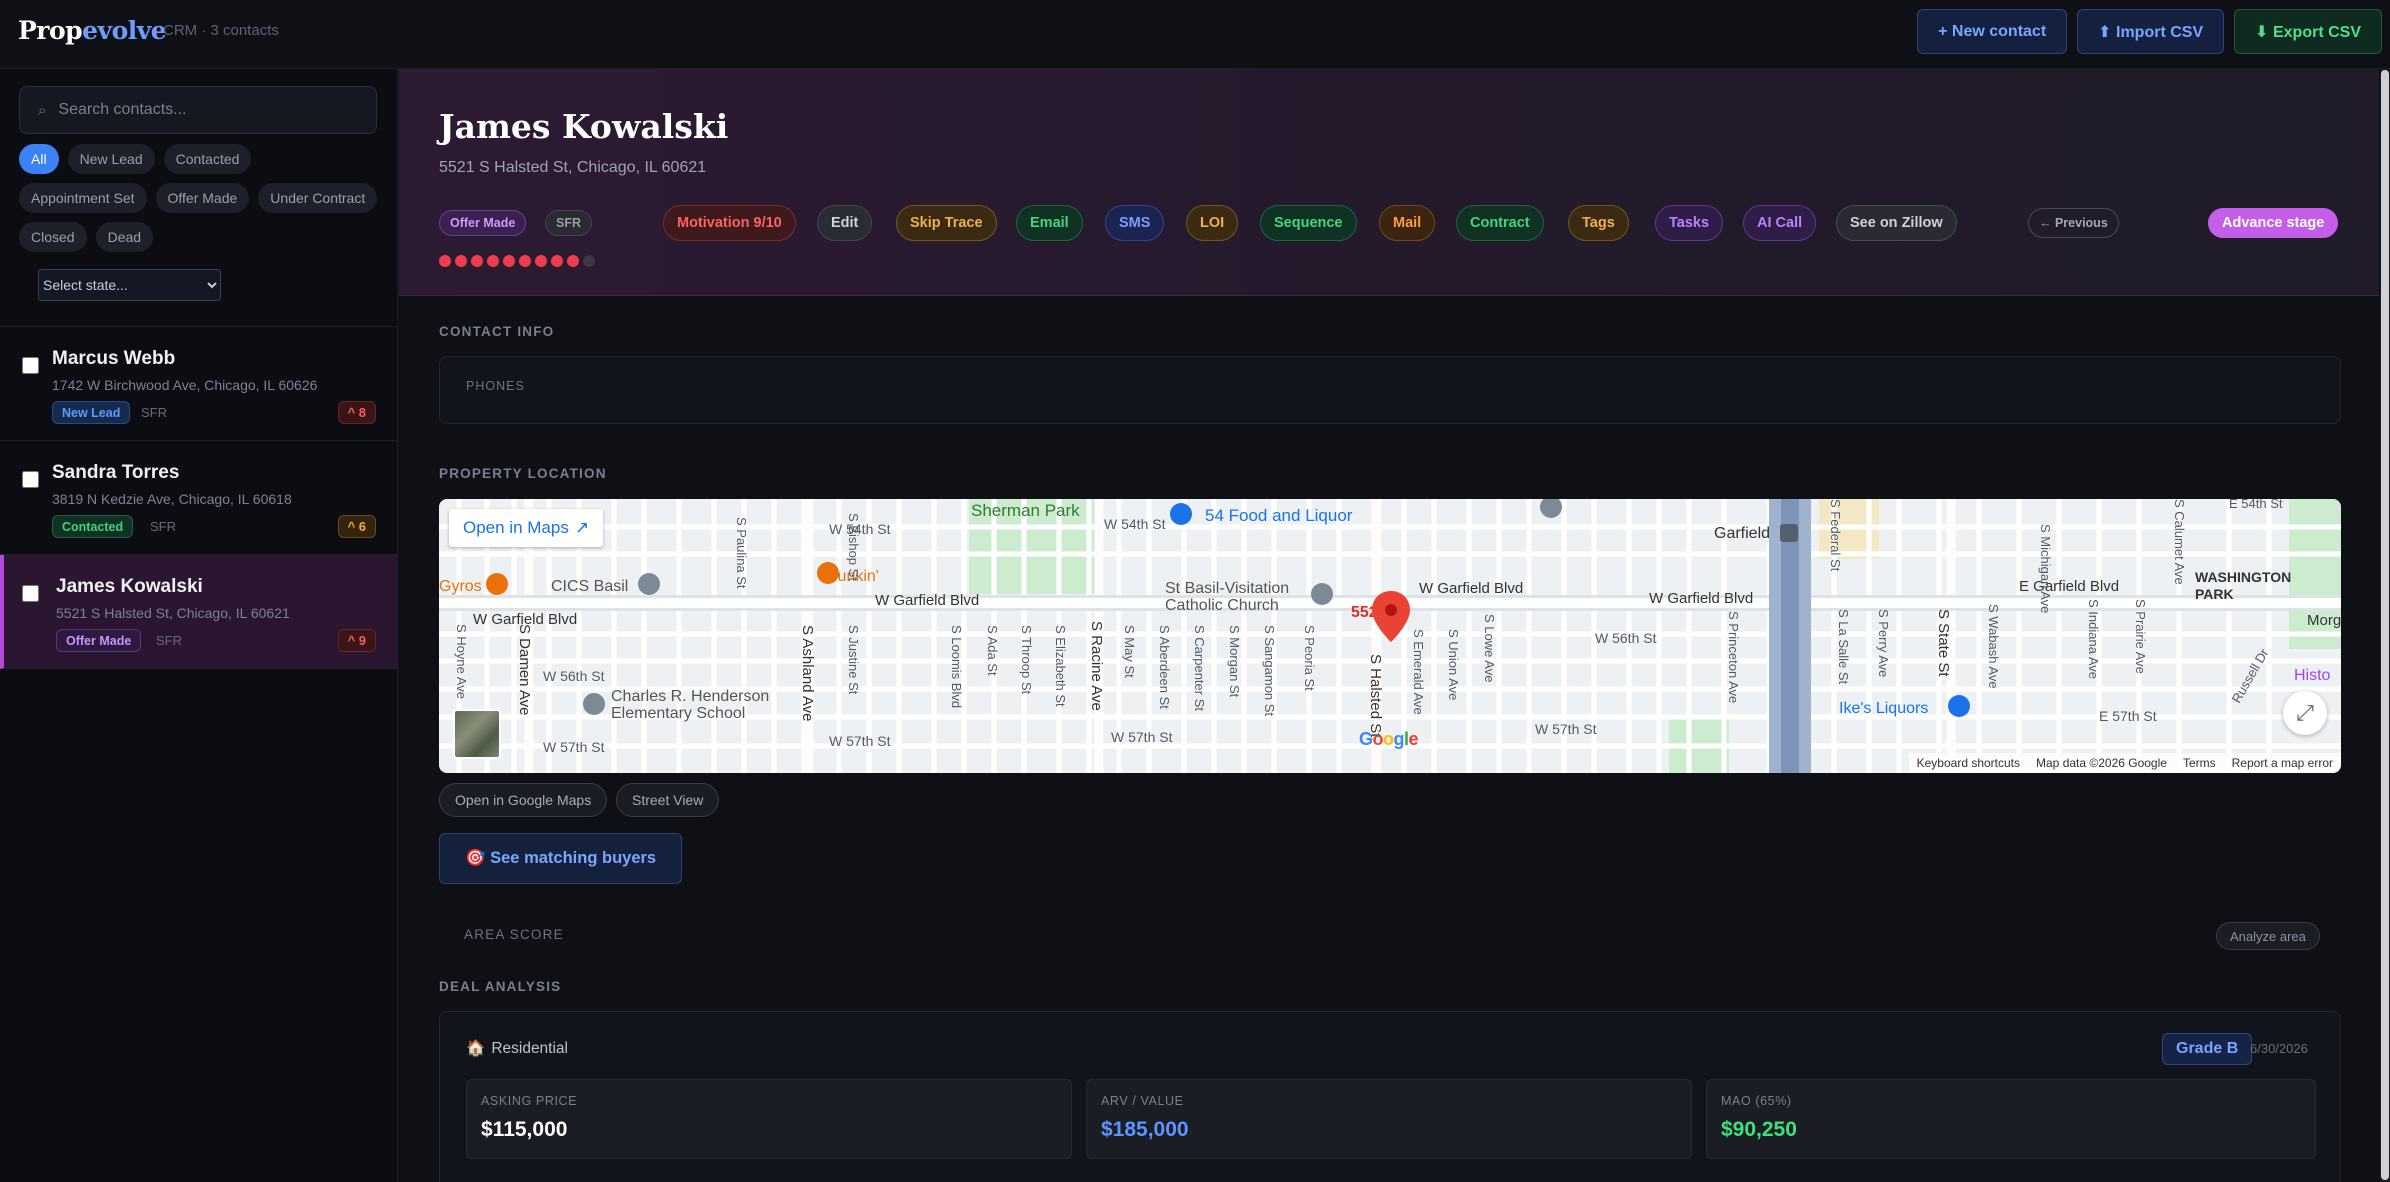 This screenshot has height=1182, width=2390. Describe the element at coordinates (1309, 658) in the screenshot. I see `map-street-label: S Peoria St` at that location.